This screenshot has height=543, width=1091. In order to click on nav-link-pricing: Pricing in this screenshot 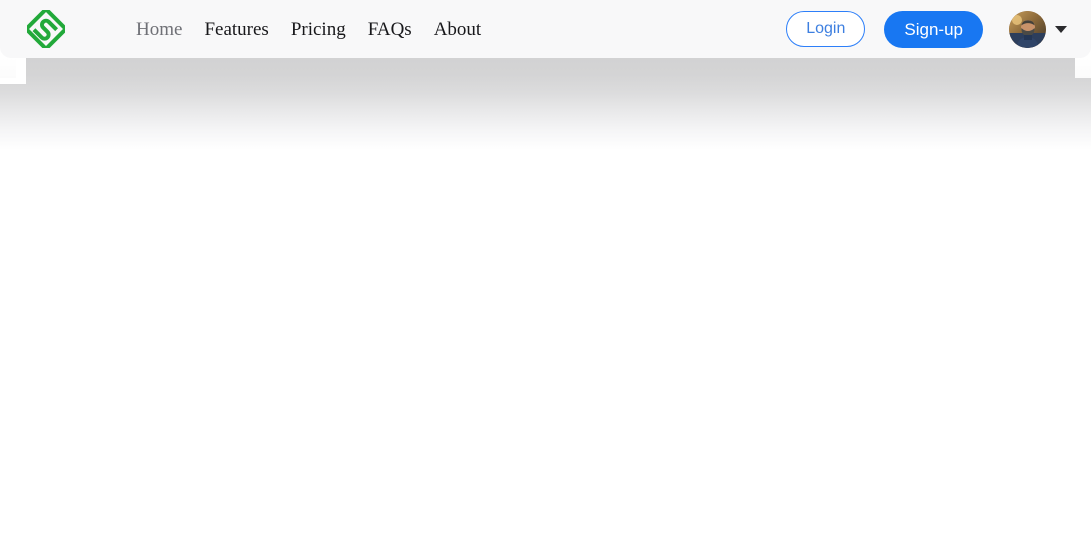, I will do `click(318, 29)`.